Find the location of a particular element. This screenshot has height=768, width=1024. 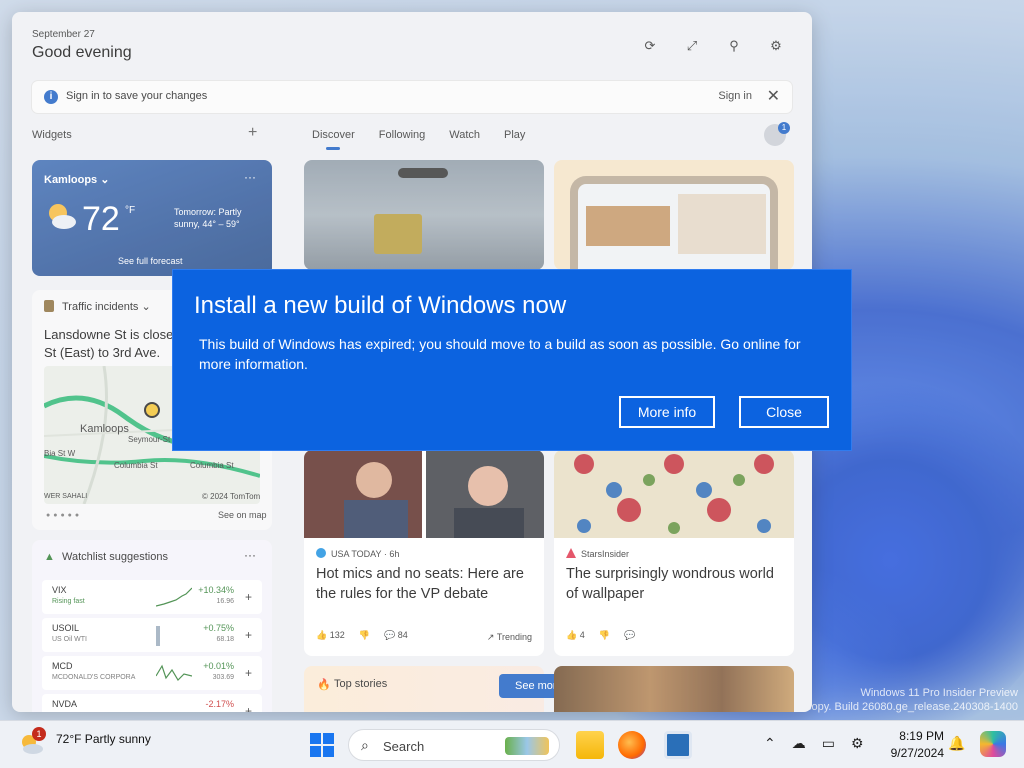

copilot-icon is located at coordinates (993, 744).